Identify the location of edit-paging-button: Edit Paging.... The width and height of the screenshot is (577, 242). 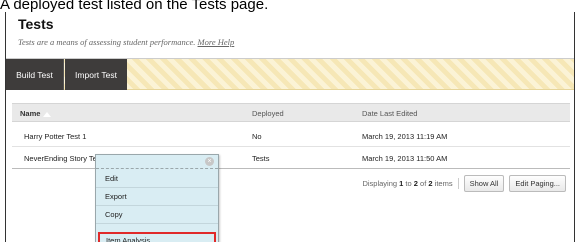
(537, 183).